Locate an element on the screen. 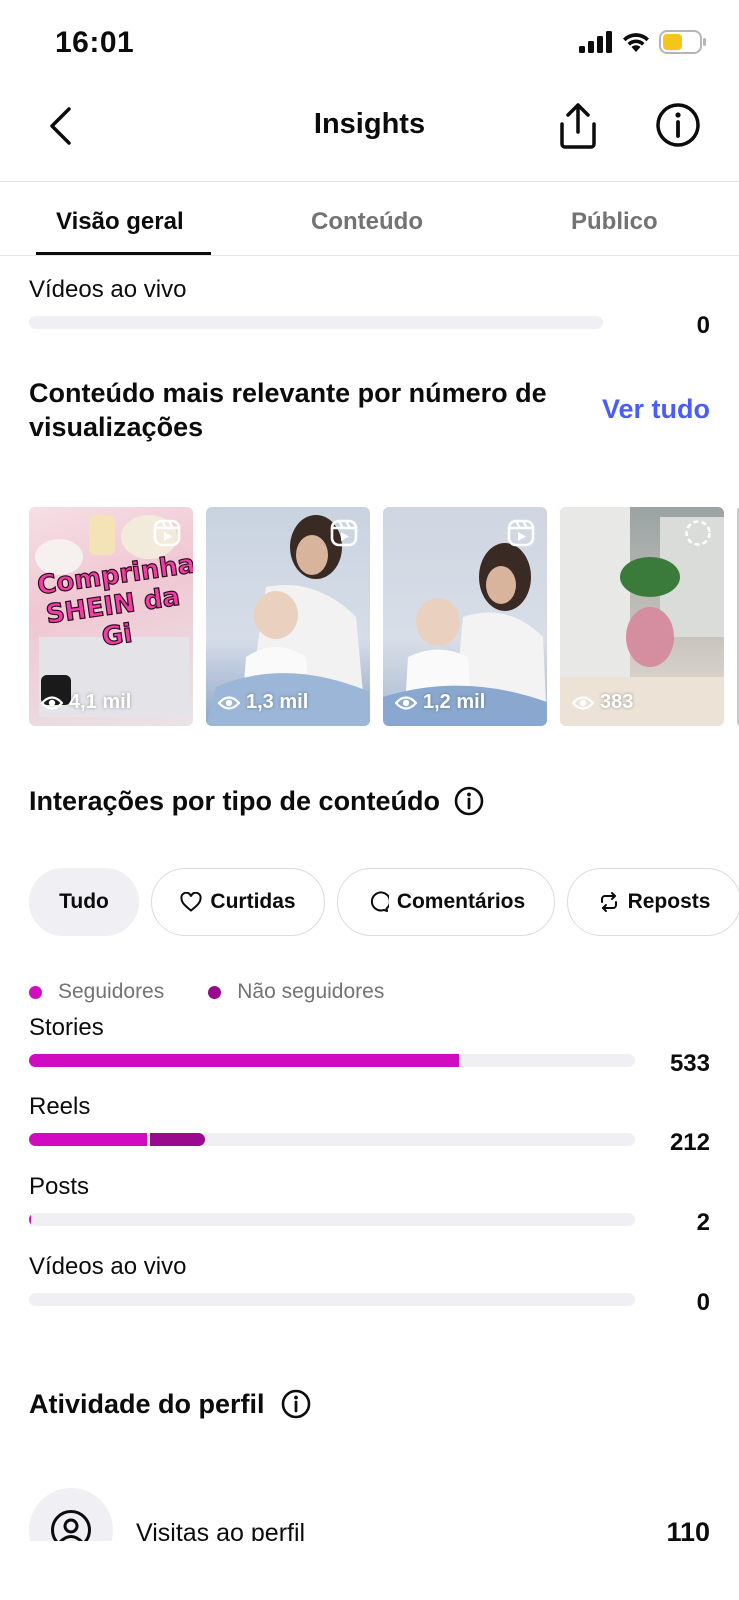  interaction-row-label: Posts is located at coordinates (59, 1186).